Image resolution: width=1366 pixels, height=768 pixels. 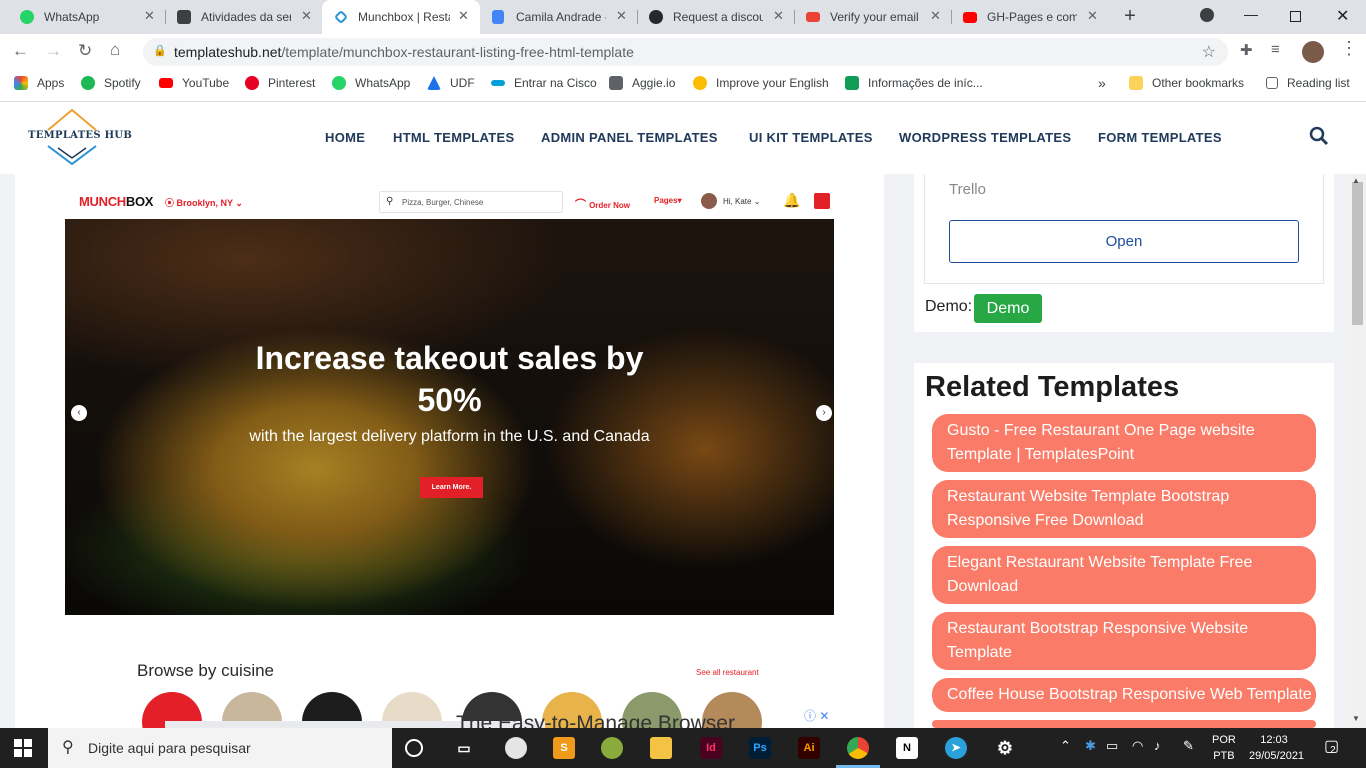 What do you see at coordinates (401, 17) in the screenshot?
I see `tab-munchbox: Munchbox | Resta ✕` at bounding box center [401, 17].